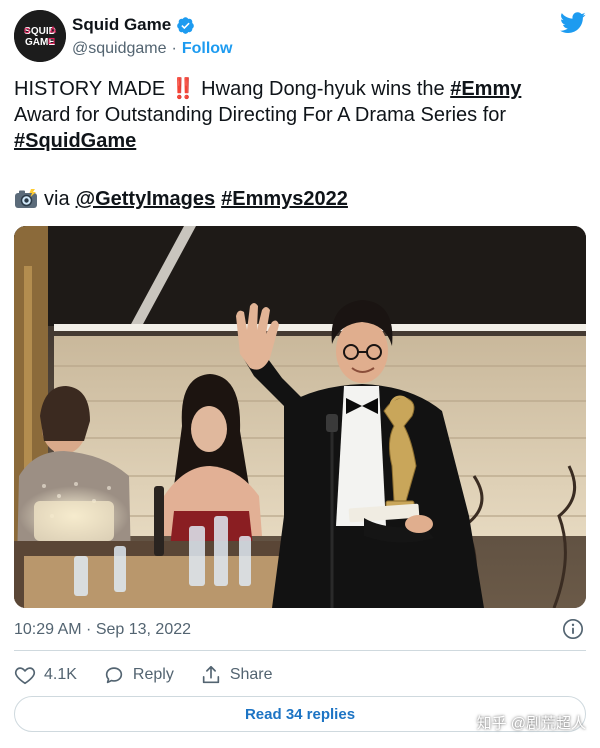 This screenshot has height=748, width=600. I want to click on like-button: 4.1K, so click(45, 675).